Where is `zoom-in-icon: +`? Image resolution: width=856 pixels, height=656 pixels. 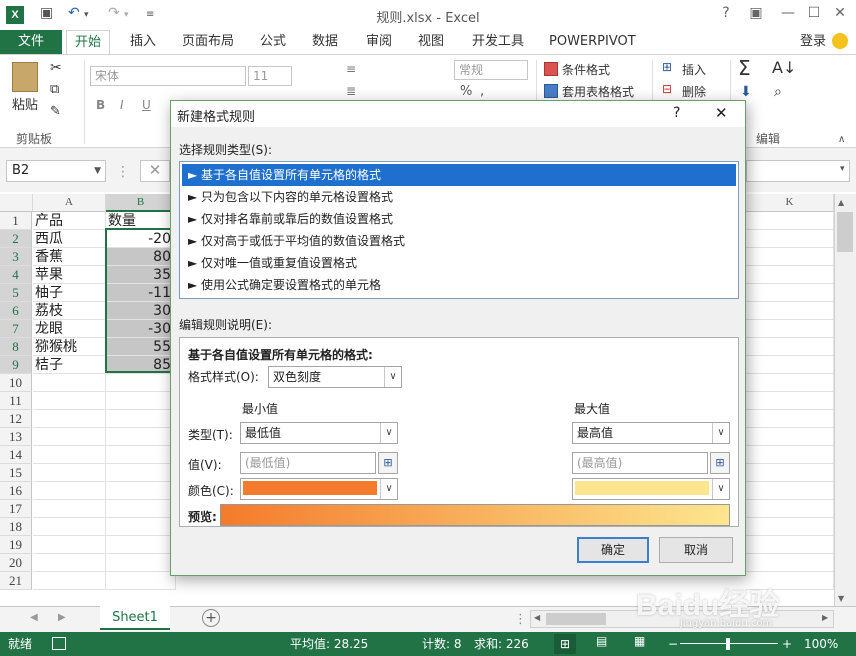
zoom-in-icon: + is located at coordinates (787, 644).